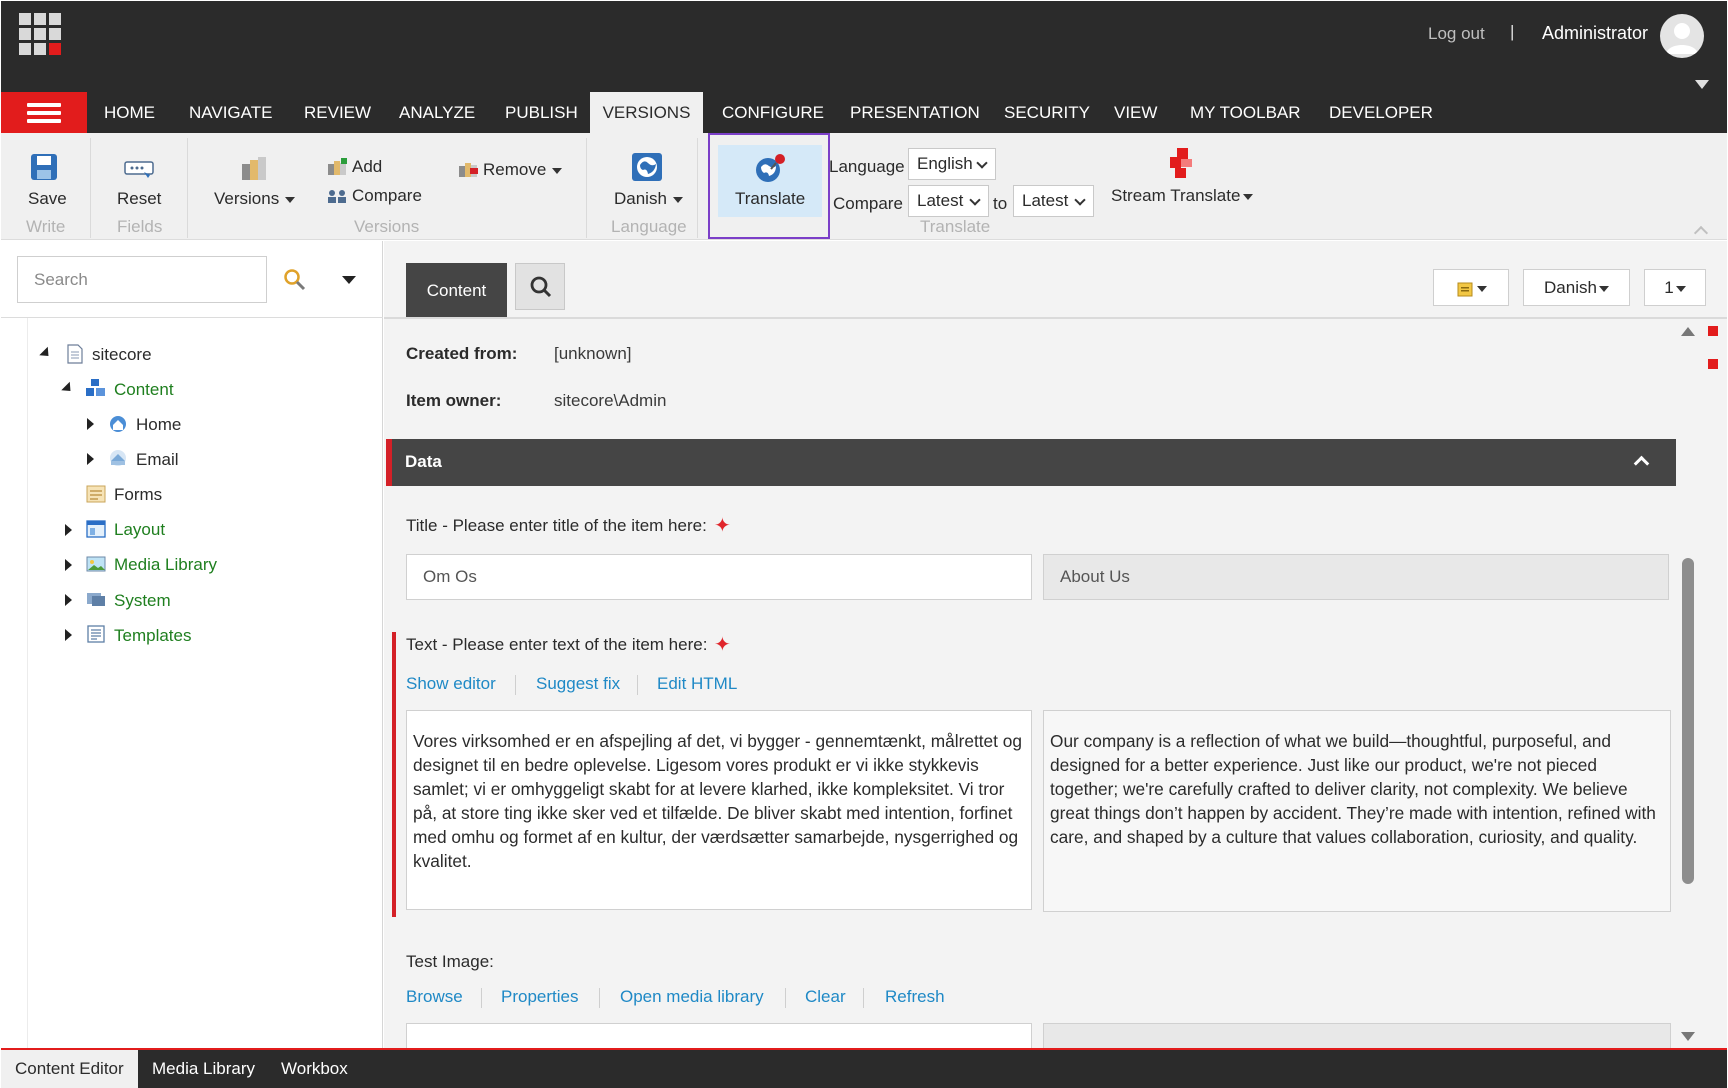  What do you see at coordinates (1031, 462) in the screenshot?
I see `data-section-header` at bounding box center [1031, 462].